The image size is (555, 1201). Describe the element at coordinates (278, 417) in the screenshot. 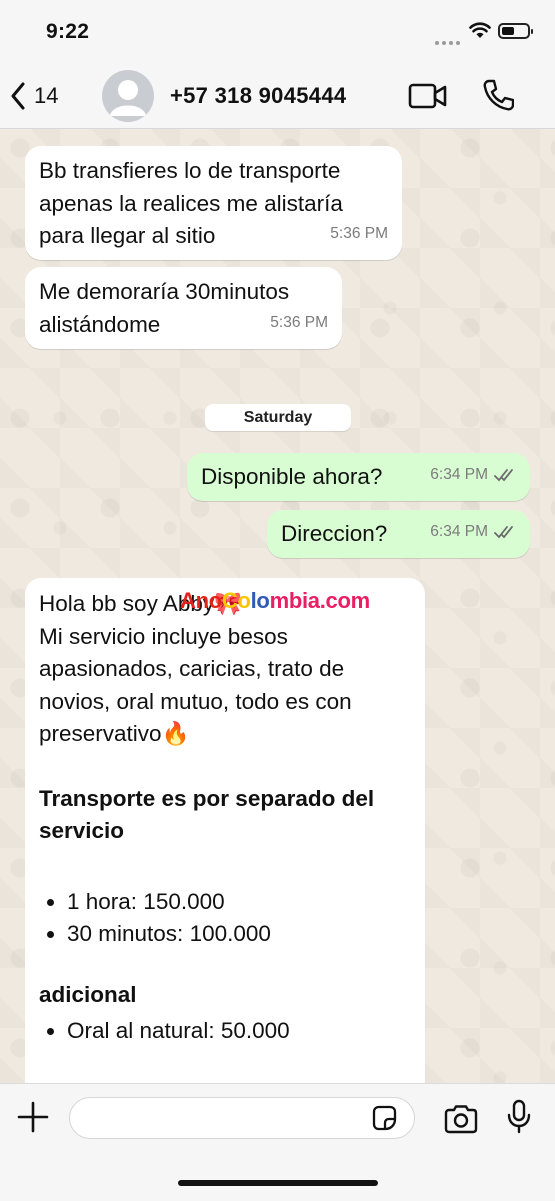

I see `date-separator: Saturday` at that location.